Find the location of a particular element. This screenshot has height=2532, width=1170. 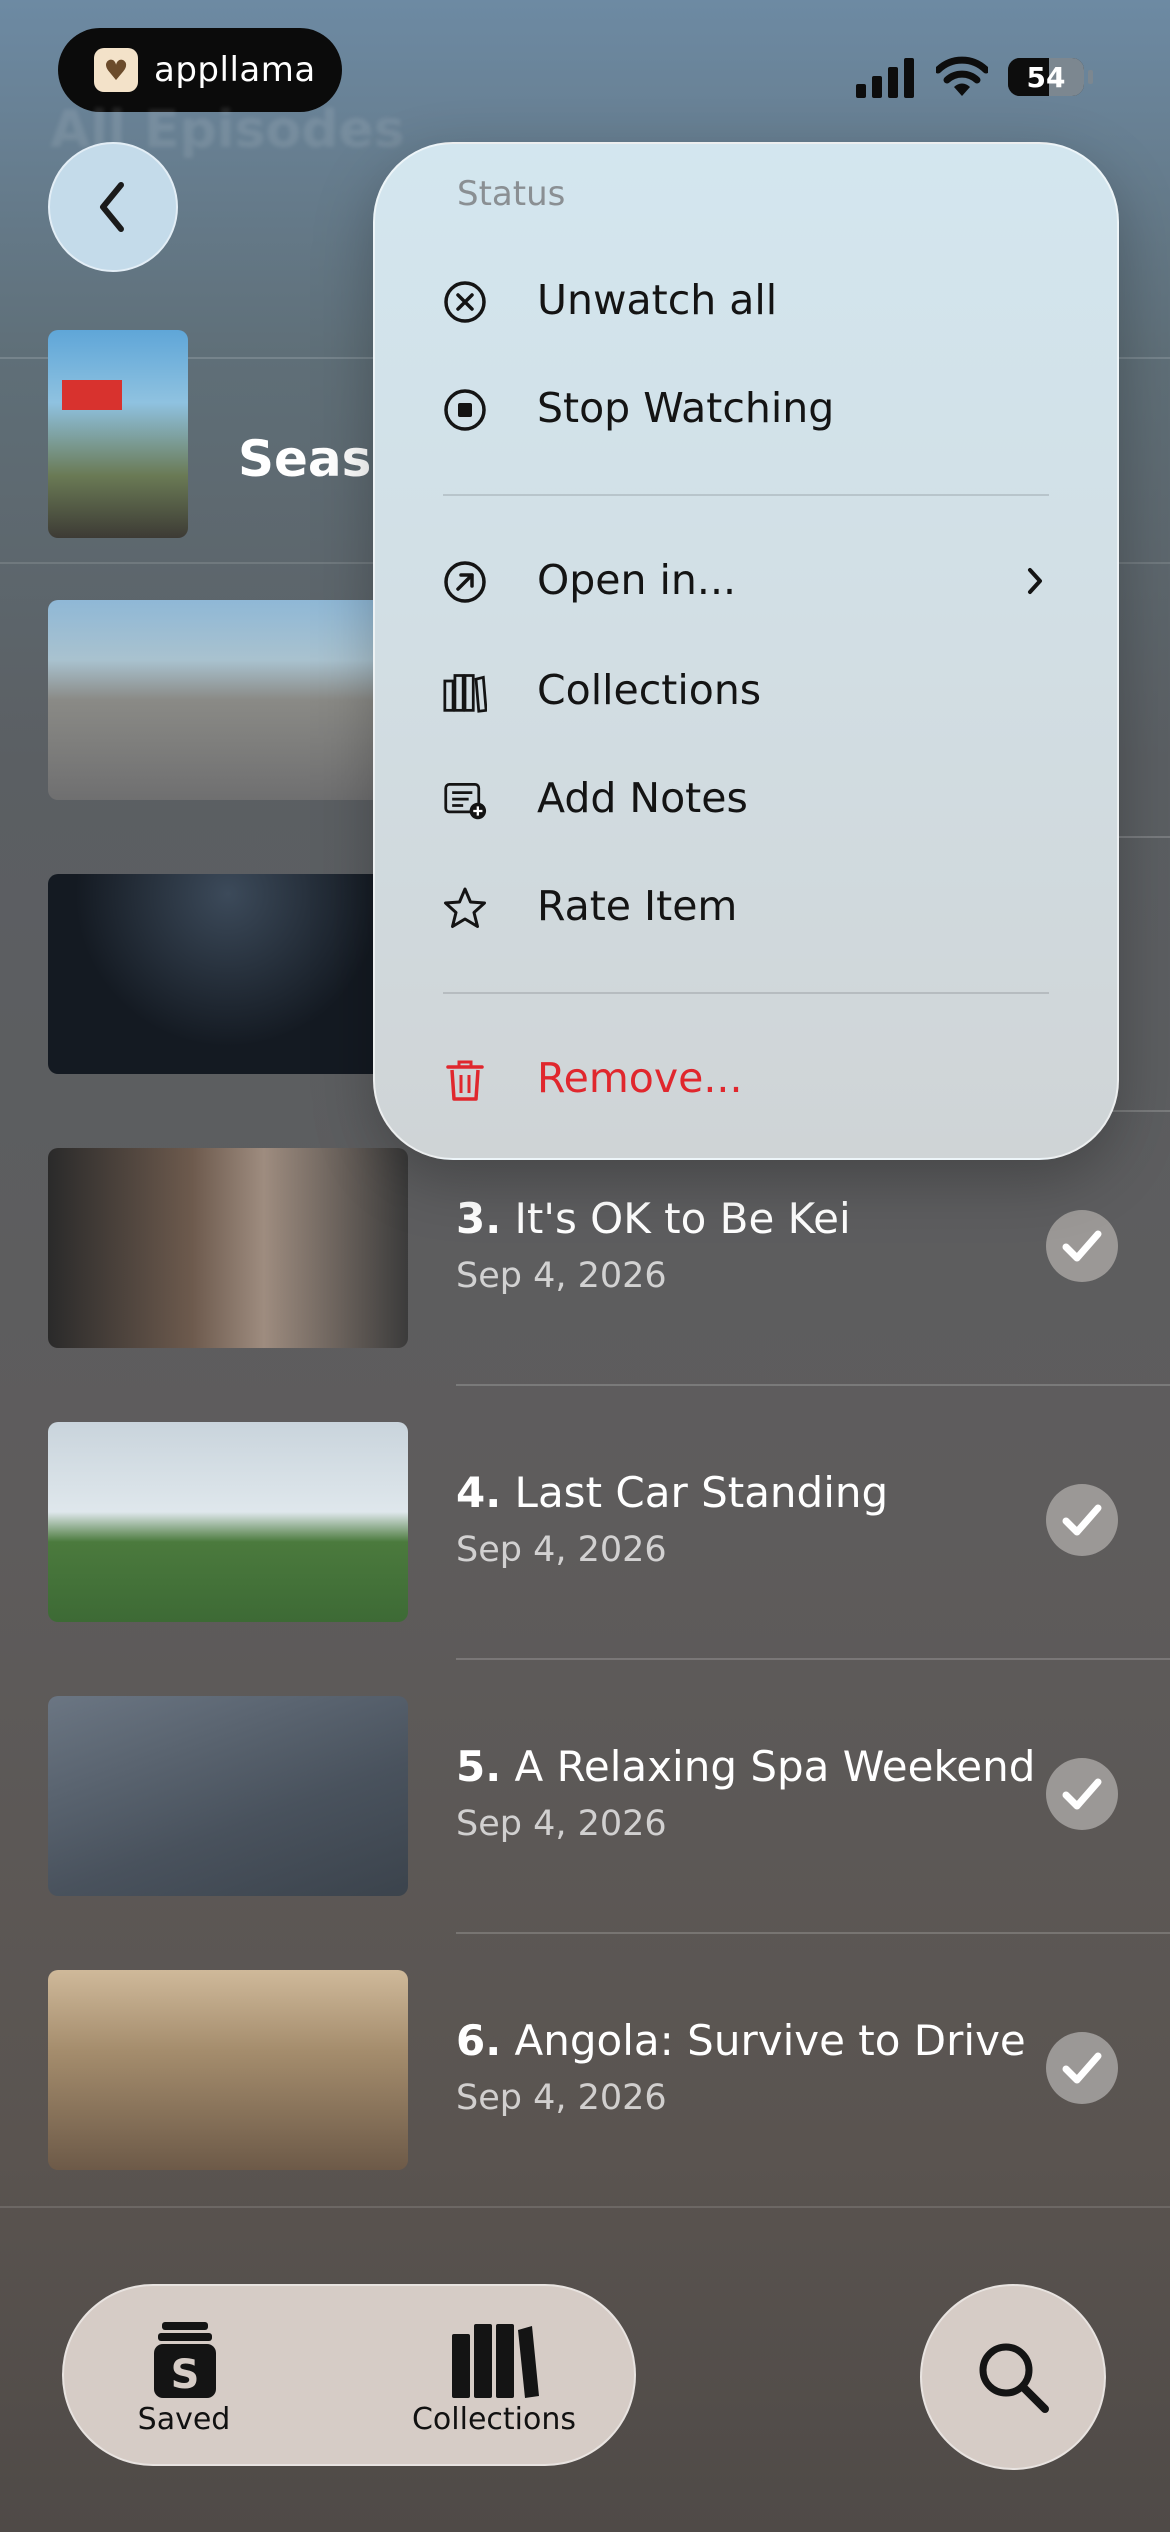

tab-label: Collections is located at coordinates (494, 2419).